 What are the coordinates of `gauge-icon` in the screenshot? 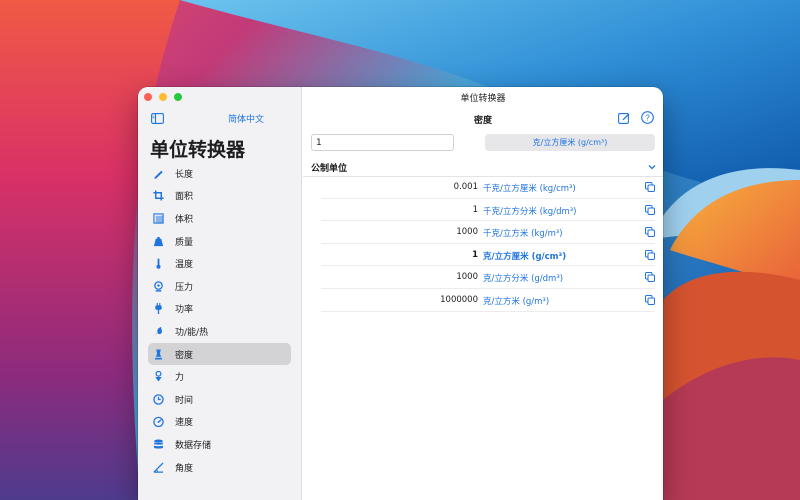 It's located at (158, 286).